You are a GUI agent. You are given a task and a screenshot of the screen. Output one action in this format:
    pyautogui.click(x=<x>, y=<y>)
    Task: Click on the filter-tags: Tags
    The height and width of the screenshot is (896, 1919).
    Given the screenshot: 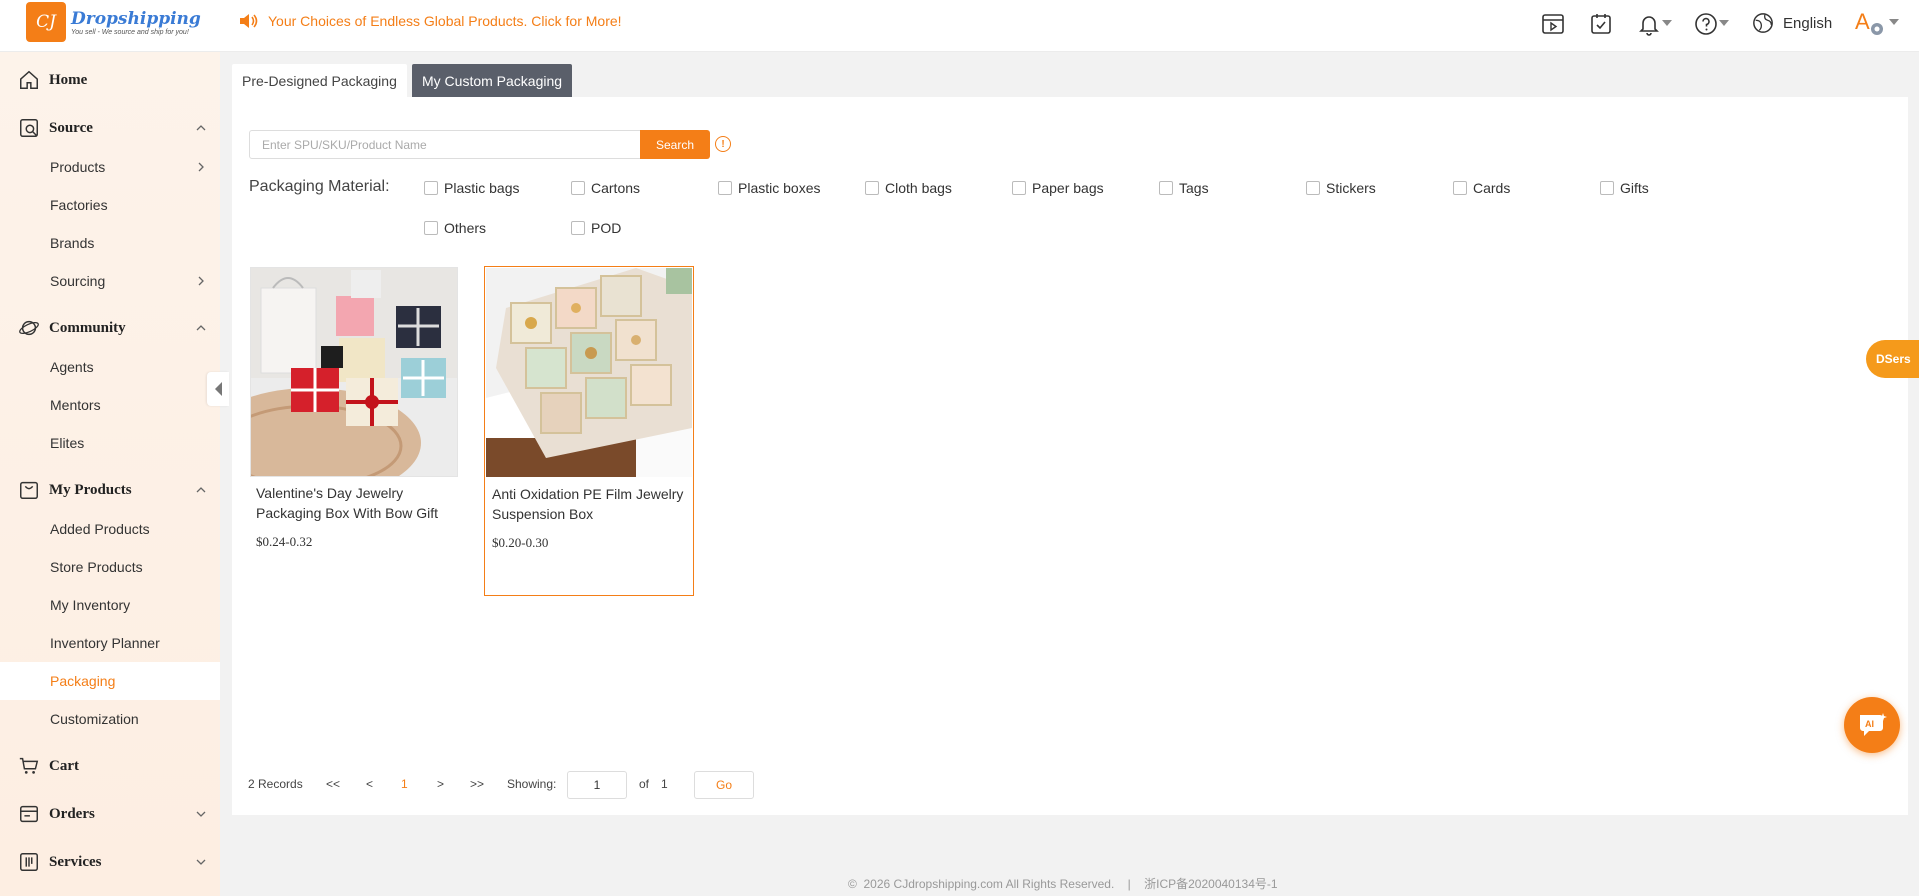 What is the action you would take?
    pyautogui.click(x=1184, y=188)
    